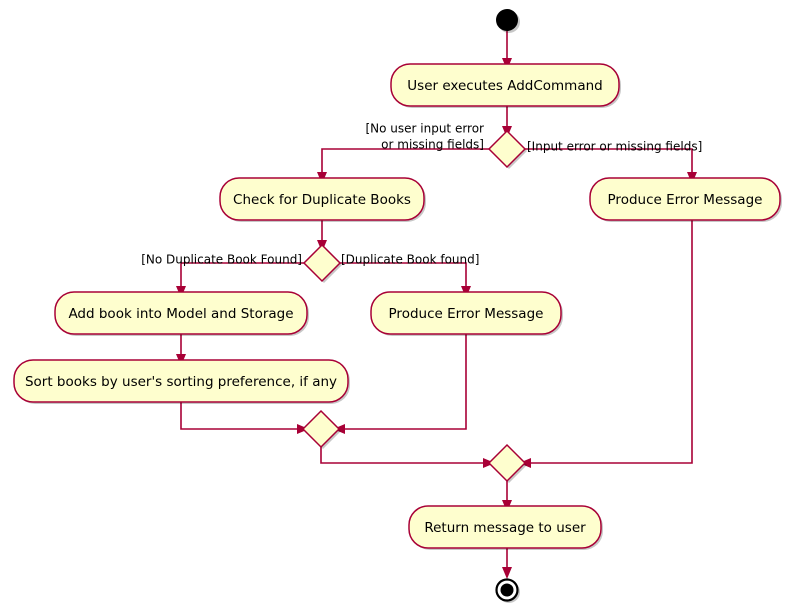  Describe the element at coordinates (403, 277) in the screenshot. I see `flow-decision-duplicate-to-produce-error-duplicate` at that location.